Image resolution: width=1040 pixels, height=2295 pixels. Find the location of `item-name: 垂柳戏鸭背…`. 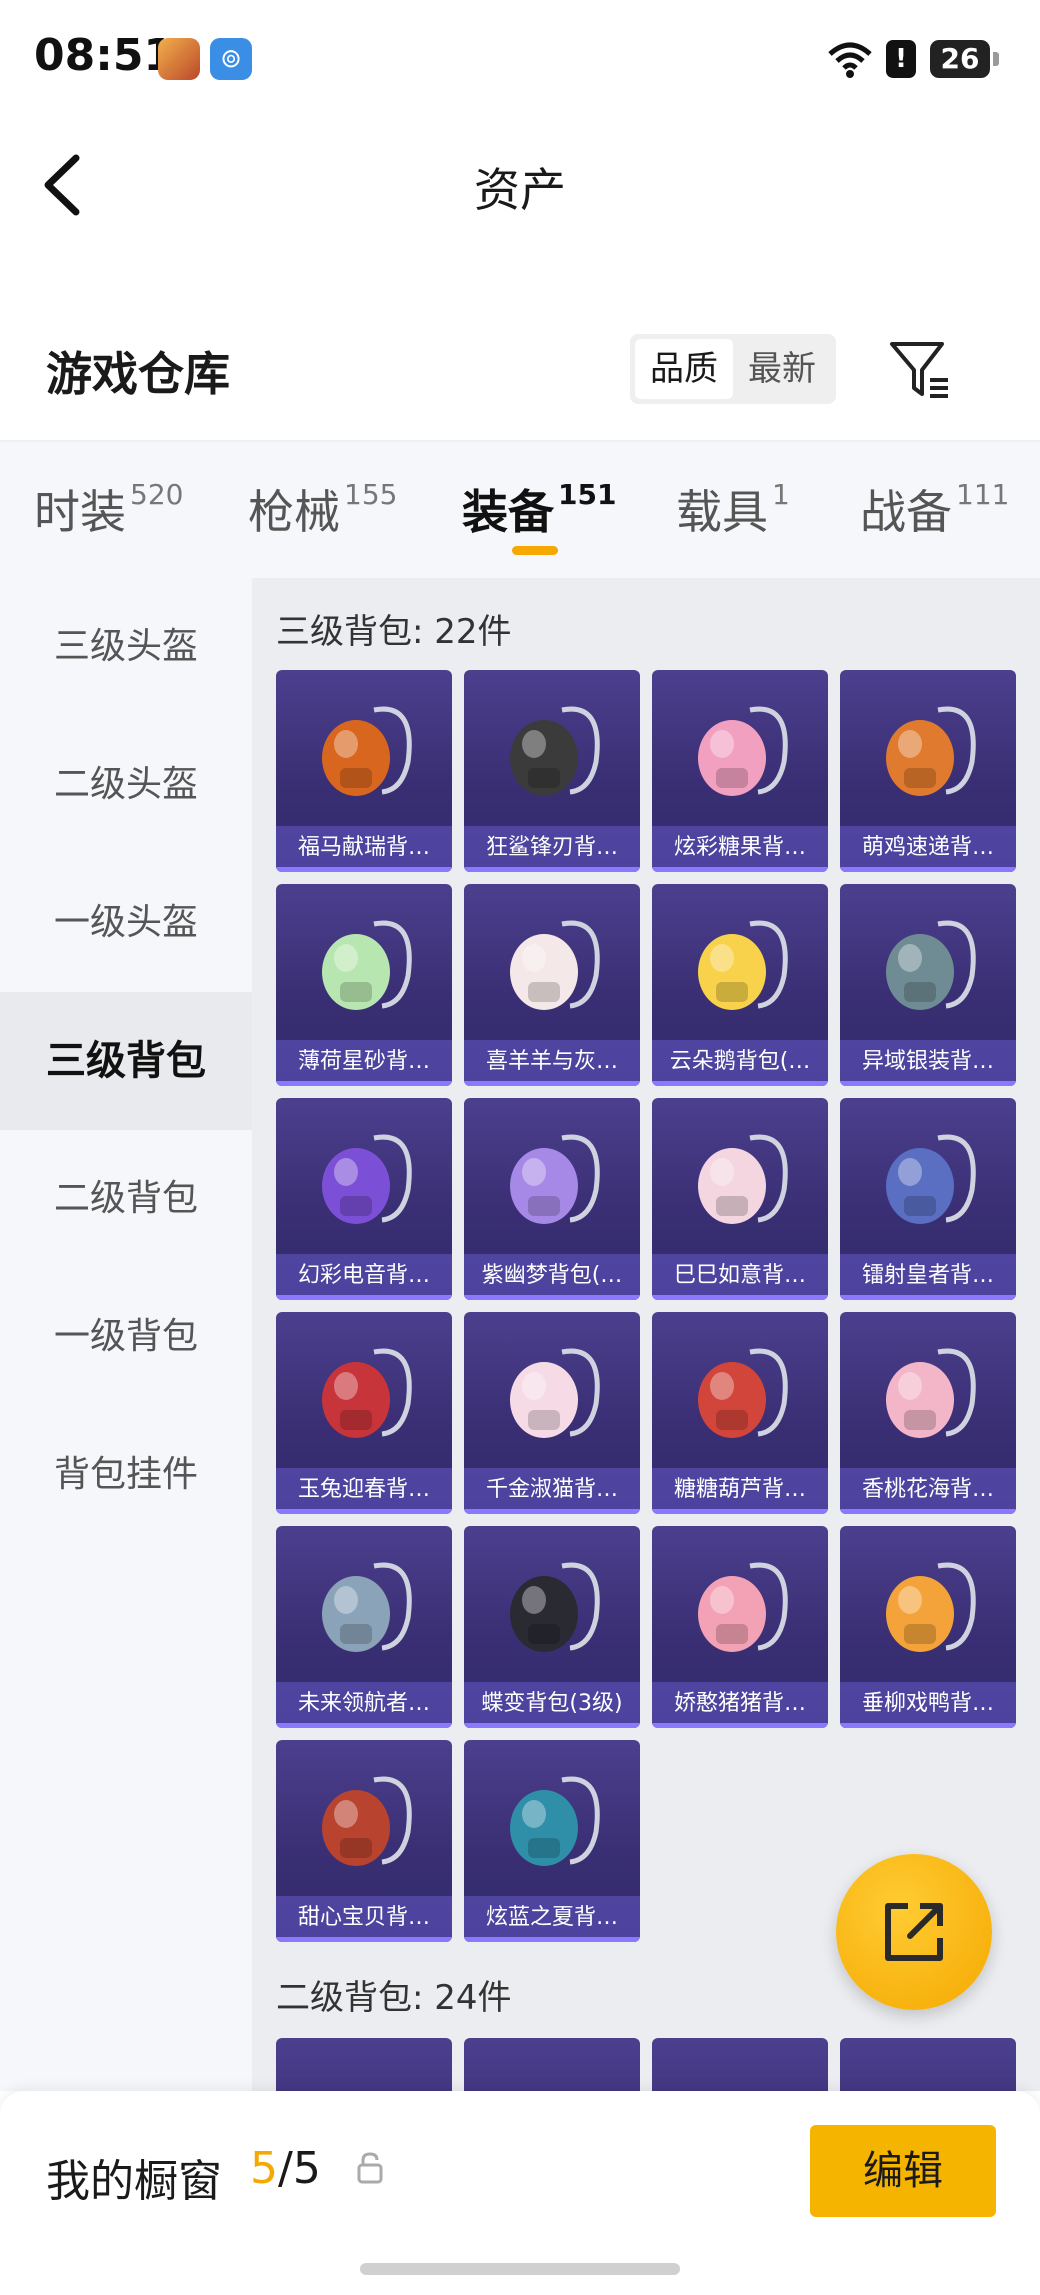

item-name: 垂柳戏鸭背… is located at coordinates (928, 1705).